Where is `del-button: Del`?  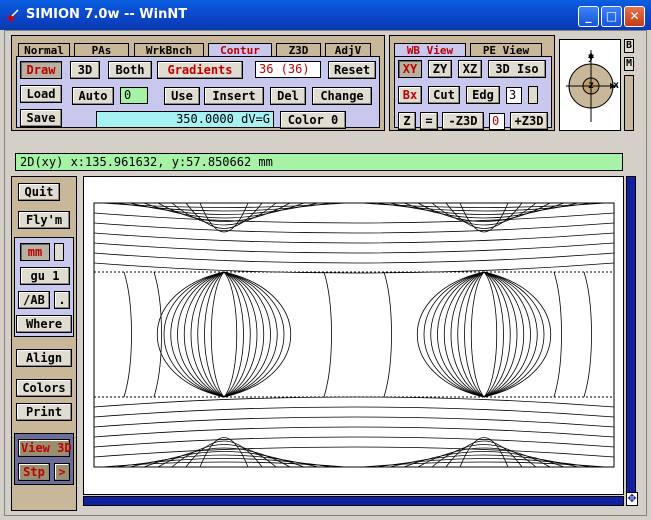
del-button: Del is located at coordinates (288, 96).